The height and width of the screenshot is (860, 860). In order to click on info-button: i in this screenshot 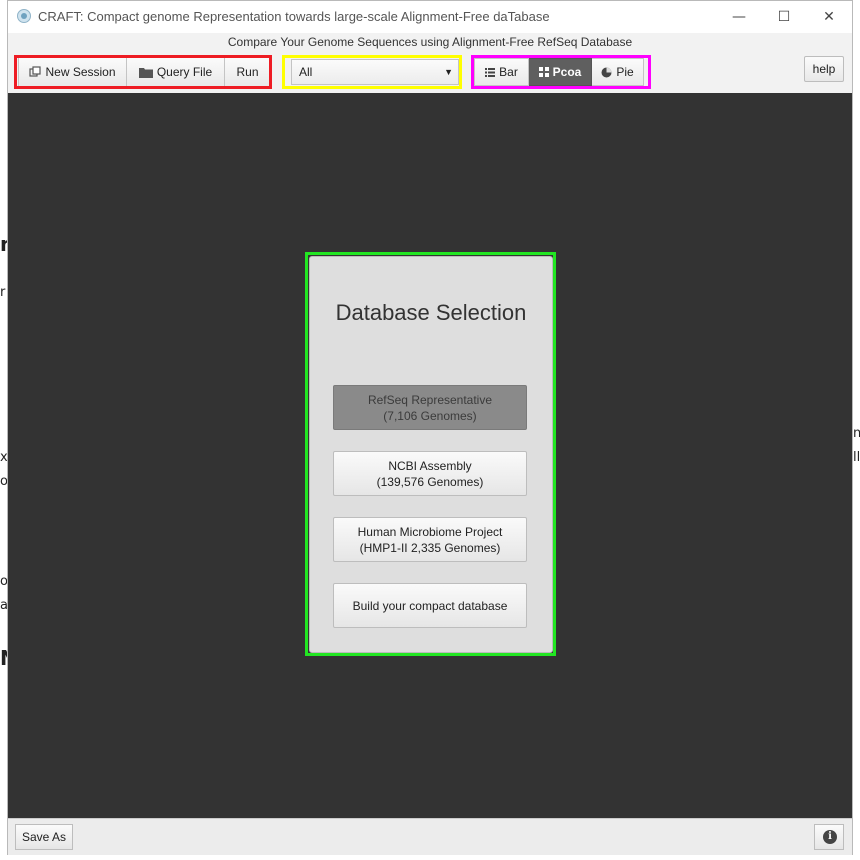, I will do `click(829, 837)`.